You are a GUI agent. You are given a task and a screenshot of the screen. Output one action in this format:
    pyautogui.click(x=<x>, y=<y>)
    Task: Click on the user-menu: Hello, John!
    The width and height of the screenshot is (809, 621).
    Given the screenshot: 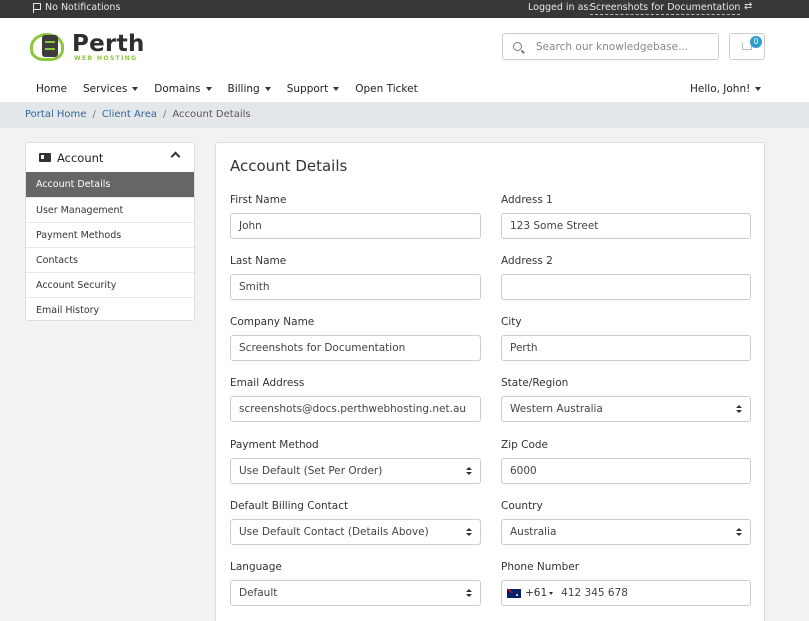 What is the action you would take?
    pyautogui.click(x=726, y=89)
    